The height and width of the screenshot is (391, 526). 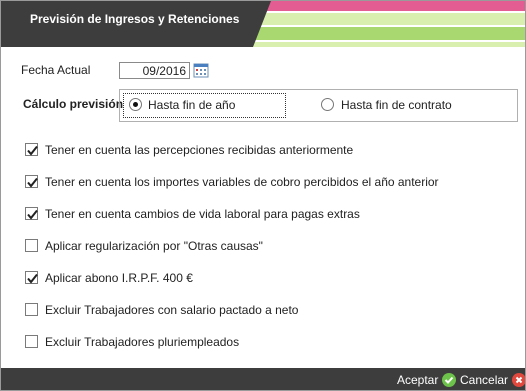 What do you see at coordinates (518, 380) in the screenshot?
I see `close-circle-icon` at bounding box center [518, 380].